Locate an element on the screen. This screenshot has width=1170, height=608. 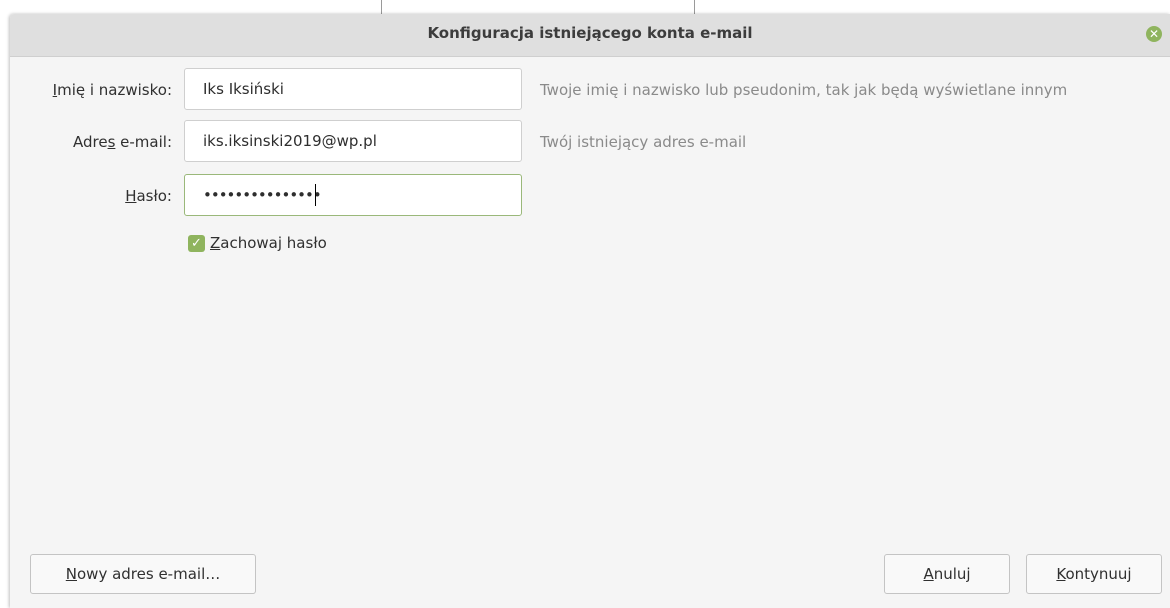
email-field-box is located at coordinates (353, 141).